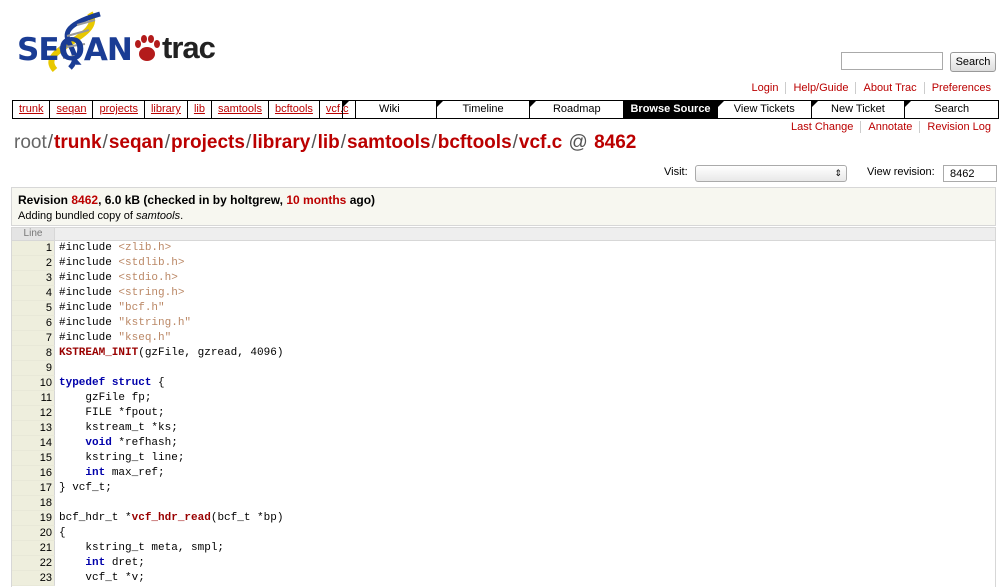 The image size is (1008, 587). Describe the element at coordinates (33, 518) in the screenshot. I see `line-number-link: 19` at that location.